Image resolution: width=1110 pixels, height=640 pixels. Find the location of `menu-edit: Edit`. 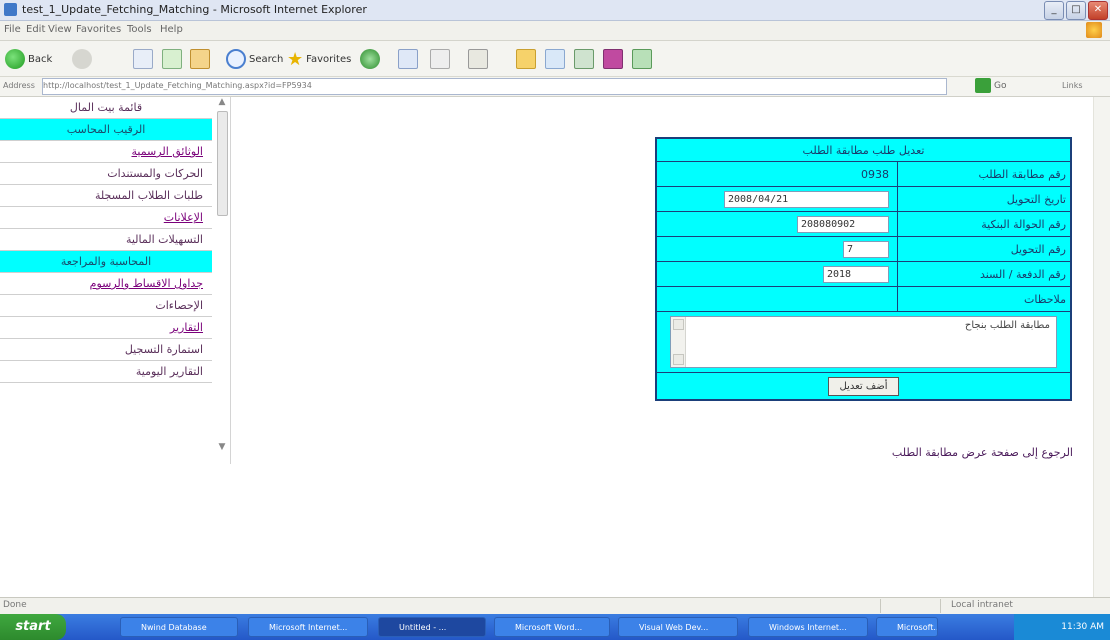

menu-edit: Edit is located at coordinates (35, 29).